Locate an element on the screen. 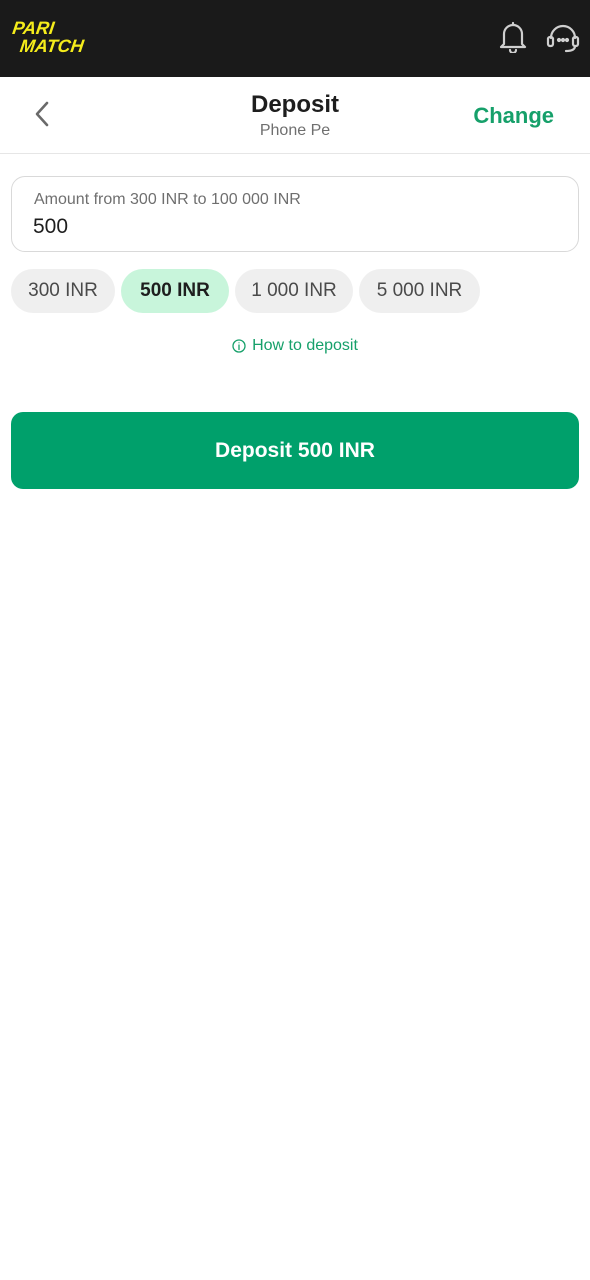  how-to-deposit-link: How to deposit is located at coordinates (295, 346).